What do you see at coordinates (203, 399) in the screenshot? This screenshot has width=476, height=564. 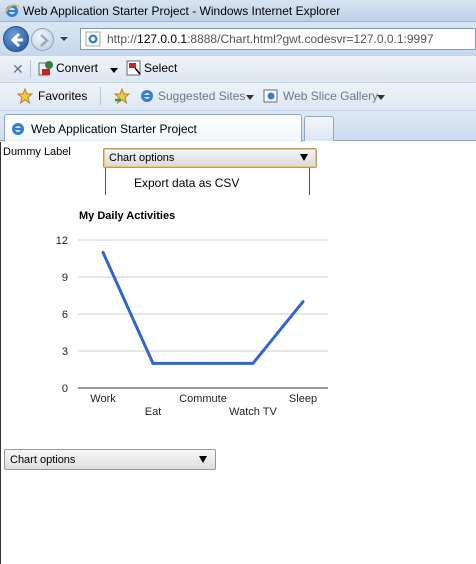 I see `x-tick-label: Commute` at bounding box center [203, 399].